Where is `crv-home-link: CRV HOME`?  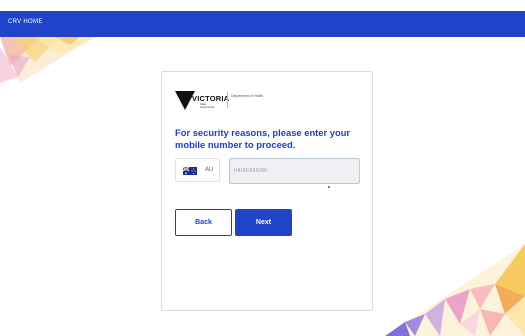
crv-home-link: CRV HOME is located at coordinates (25, 22).